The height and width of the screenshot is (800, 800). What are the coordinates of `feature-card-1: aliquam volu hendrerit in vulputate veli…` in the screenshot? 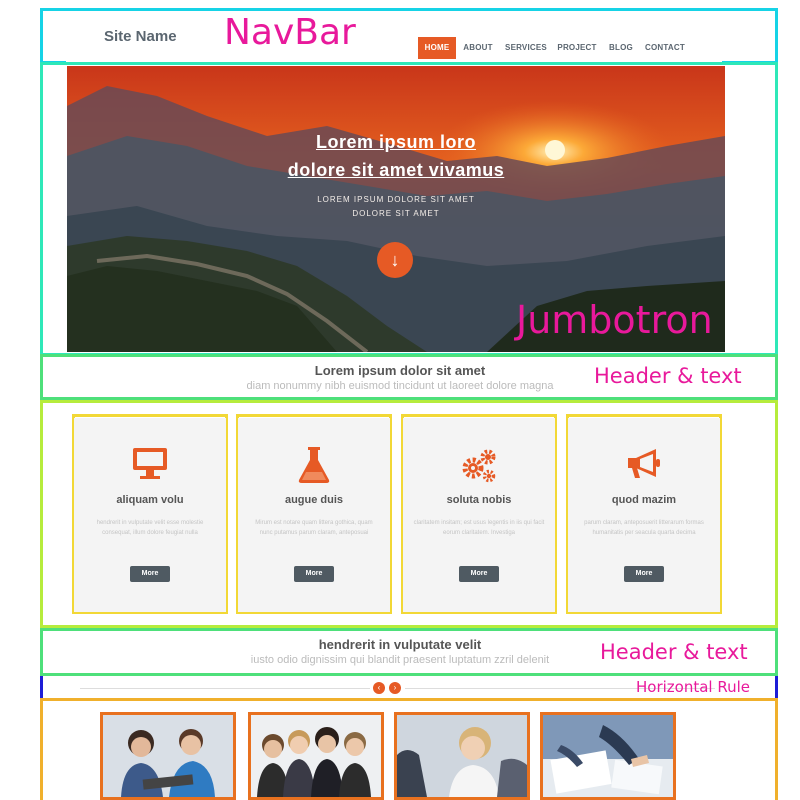 It's located at (150, 515).